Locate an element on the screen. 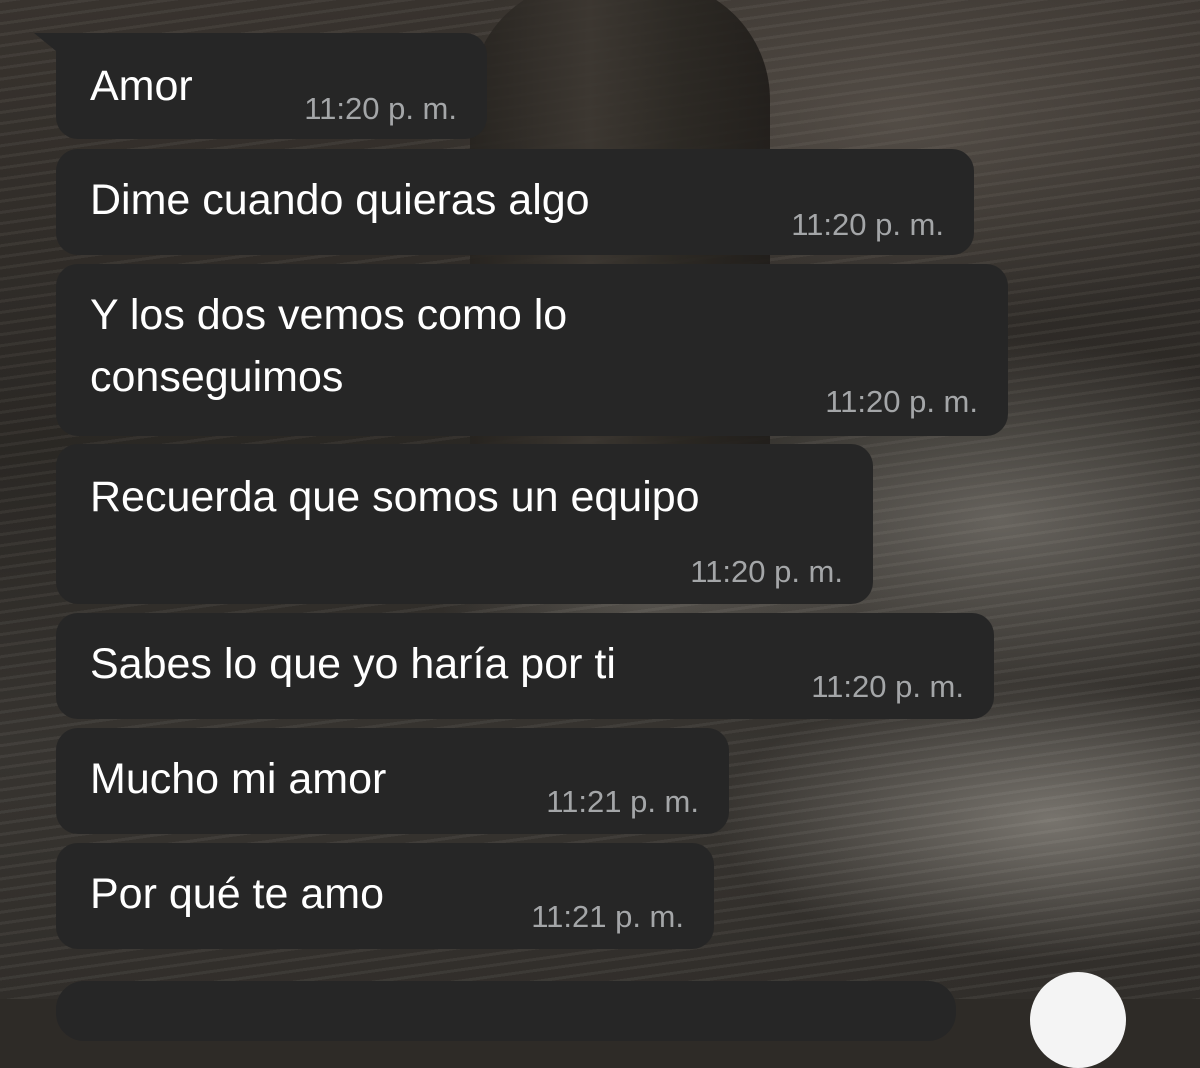 The height and width of the screenshot is (1068, 1200). message-text: Por qué te amo is located at coordinates (237, 894).